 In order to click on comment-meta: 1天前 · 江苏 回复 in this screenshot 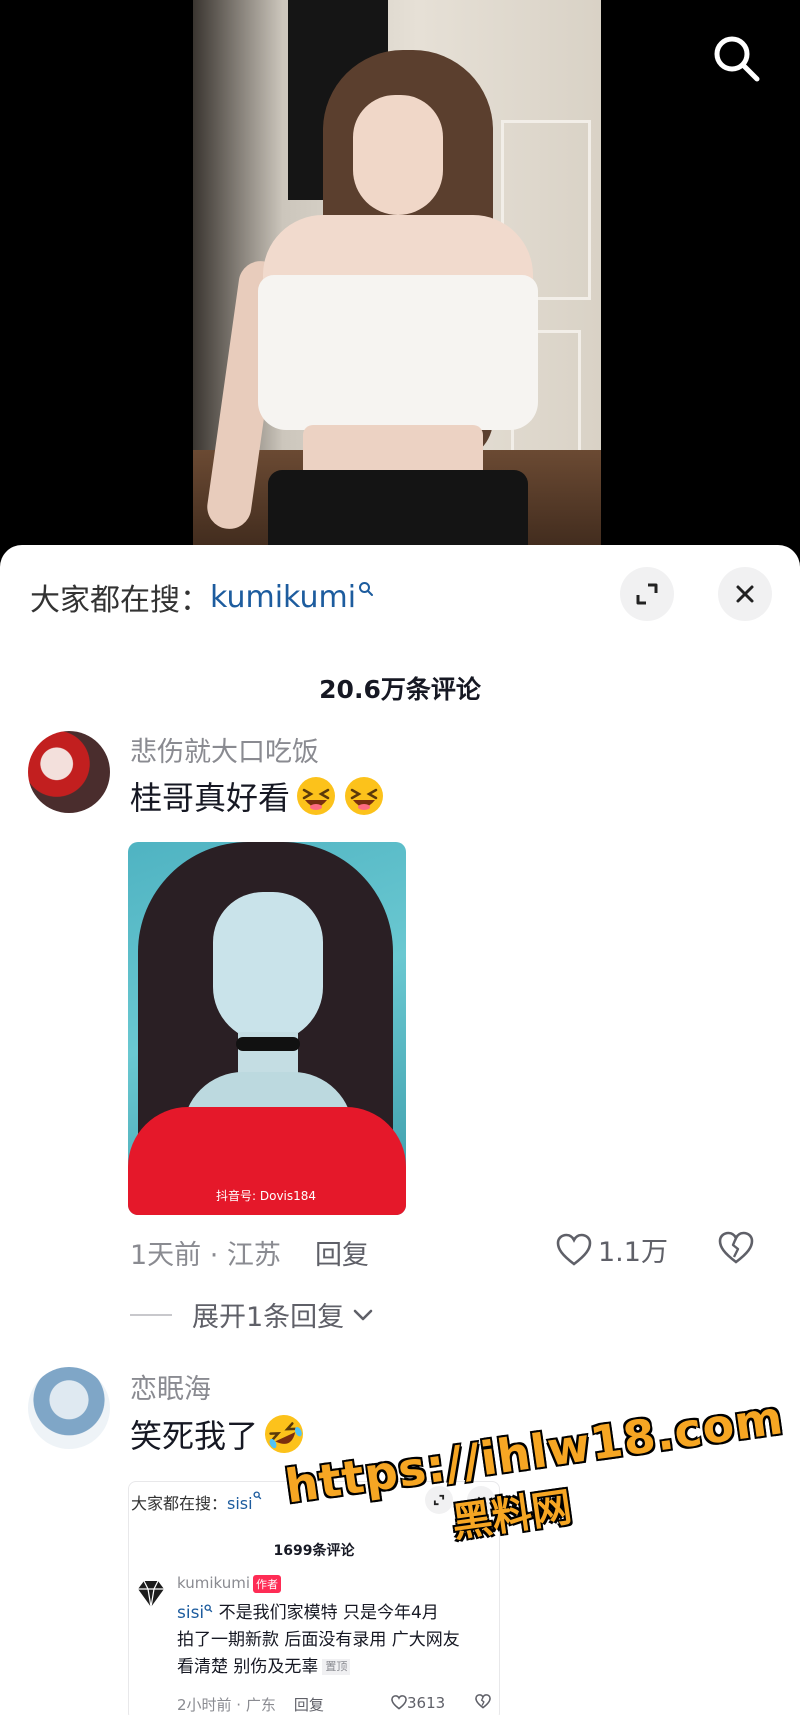, I will do `click(249, 1252)`.